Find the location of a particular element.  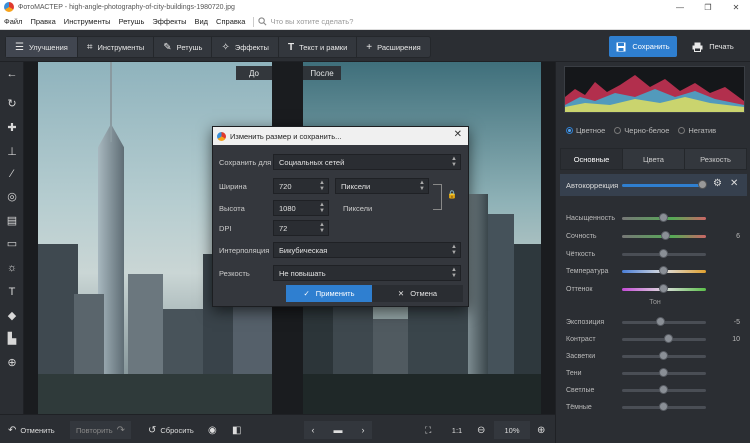

shadows-knob is located at coordinates (663, 372).